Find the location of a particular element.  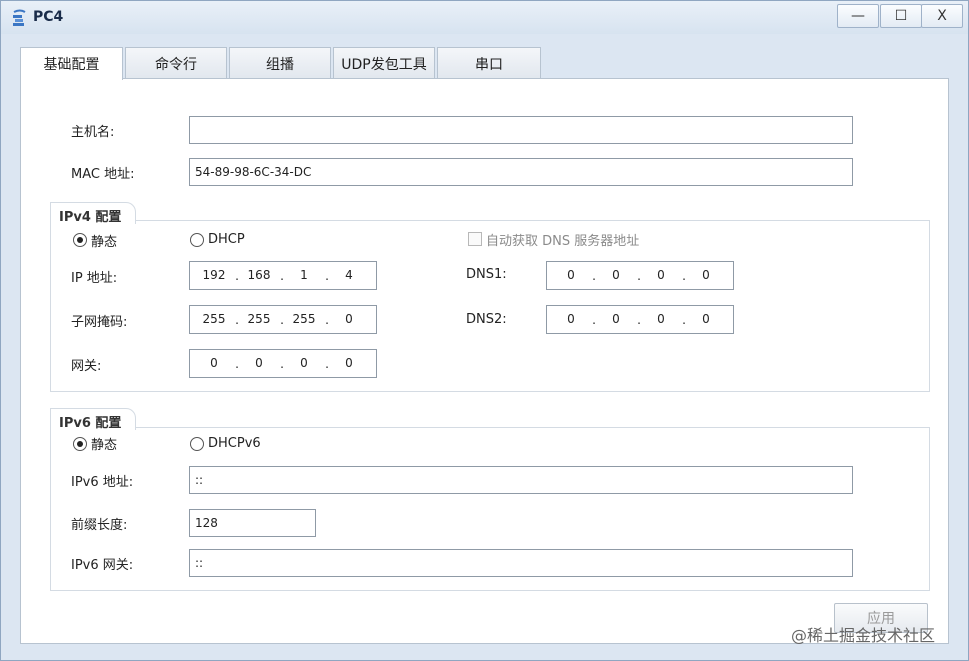

mac-label: MAC 地址: is located at coordinates (103, 174).